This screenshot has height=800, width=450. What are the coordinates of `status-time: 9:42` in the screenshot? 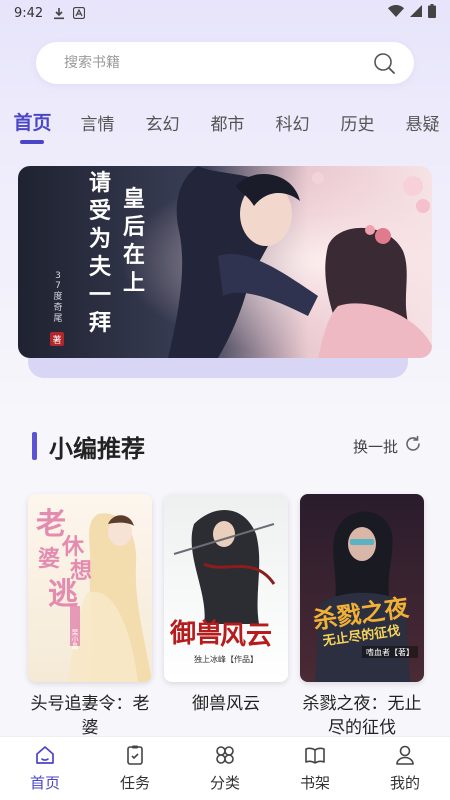 It's located at (29, 13).